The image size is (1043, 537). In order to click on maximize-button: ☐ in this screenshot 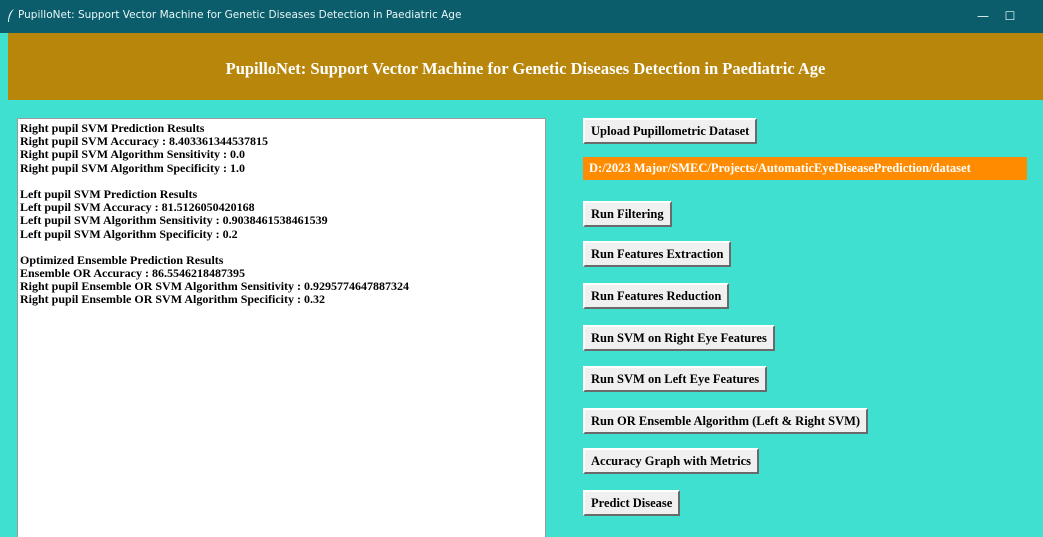, I will do `click(1010, 16)`.